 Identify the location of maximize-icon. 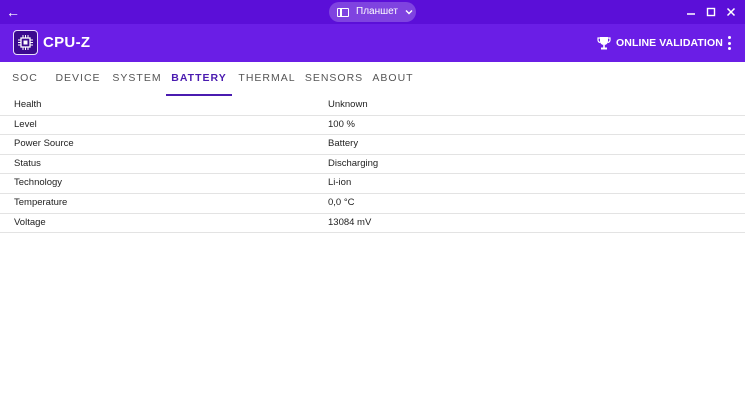
(711, 12).